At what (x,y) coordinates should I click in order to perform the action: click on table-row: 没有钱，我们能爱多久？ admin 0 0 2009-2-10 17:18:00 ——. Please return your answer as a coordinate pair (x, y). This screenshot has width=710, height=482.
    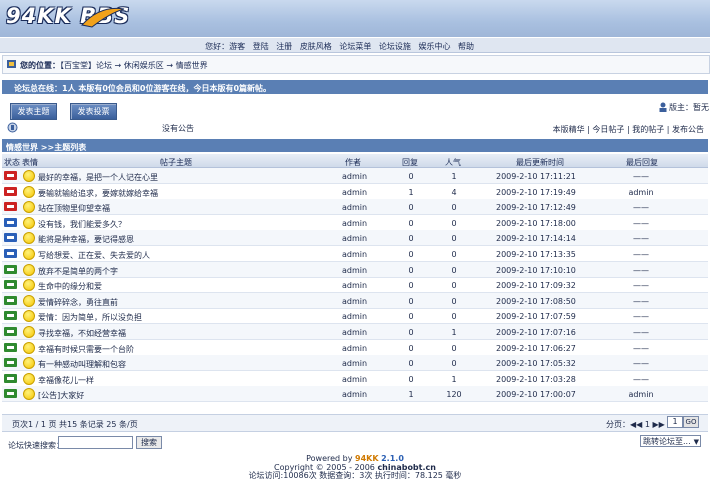
    Looking at the image, I should click on (355, 223).